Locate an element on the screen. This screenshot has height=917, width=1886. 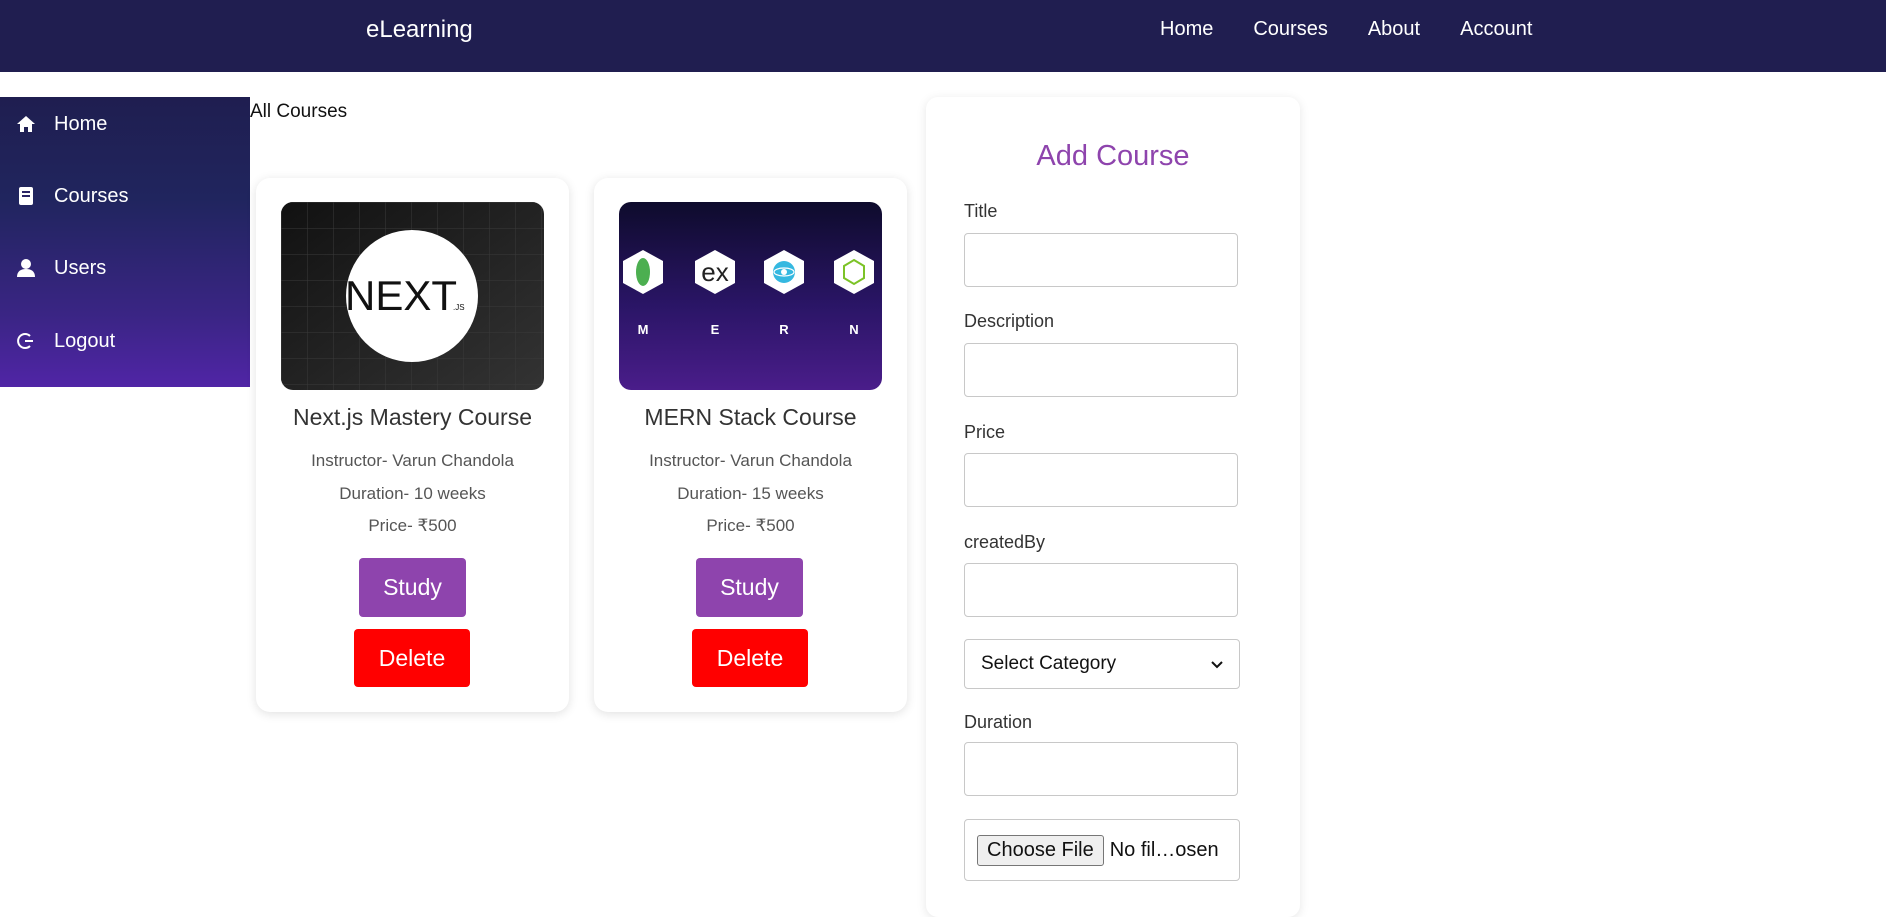
price-input is located at coordinates (1101, 480).